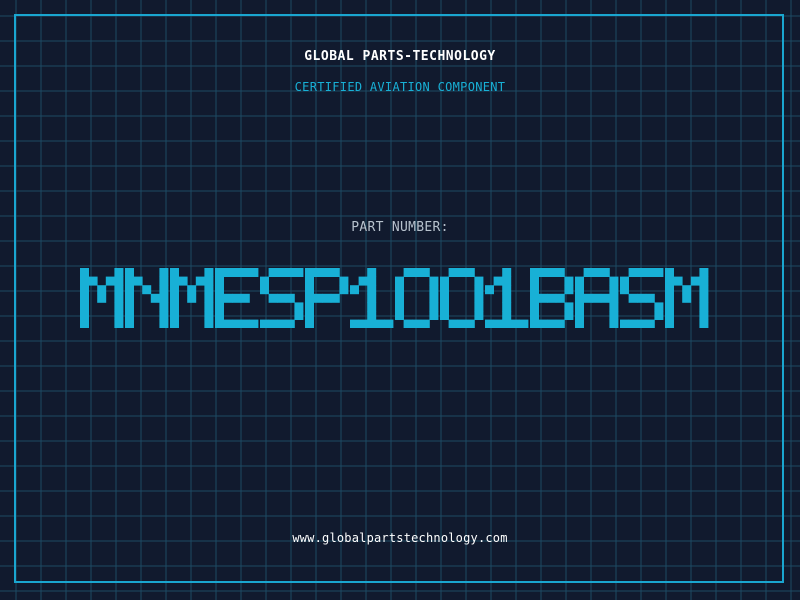  I want to click on part-number-label: PART NUMBER:, so click(400, 227).